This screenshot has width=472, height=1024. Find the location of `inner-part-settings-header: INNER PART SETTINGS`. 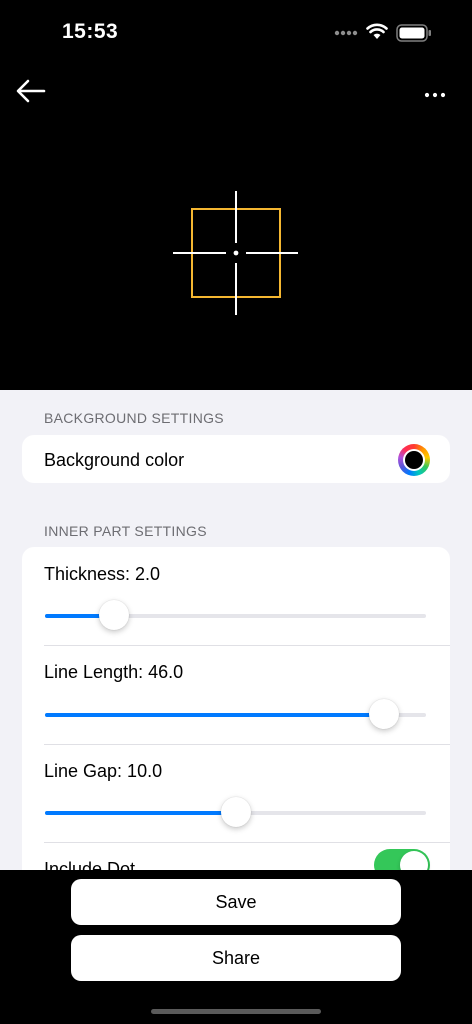

inner-part-settings-header: INNER PART SETTINGS is located at coordinates (125, 531).